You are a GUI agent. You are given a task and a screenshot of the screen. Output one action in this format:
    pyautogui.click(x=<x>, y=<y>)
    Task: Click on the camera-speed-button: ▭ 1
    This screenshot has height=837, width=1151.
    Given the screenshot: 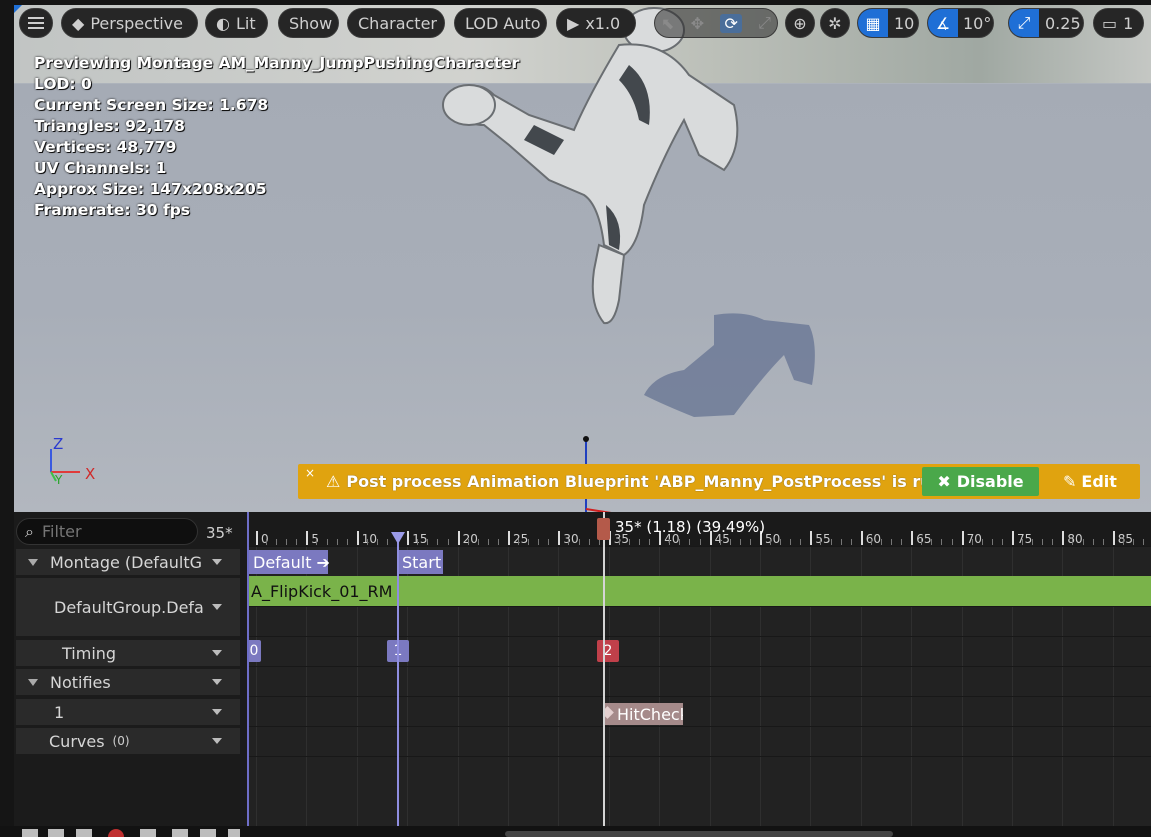 What is the action you would take?
    pyautogui.click(x=1118, y=23)
    